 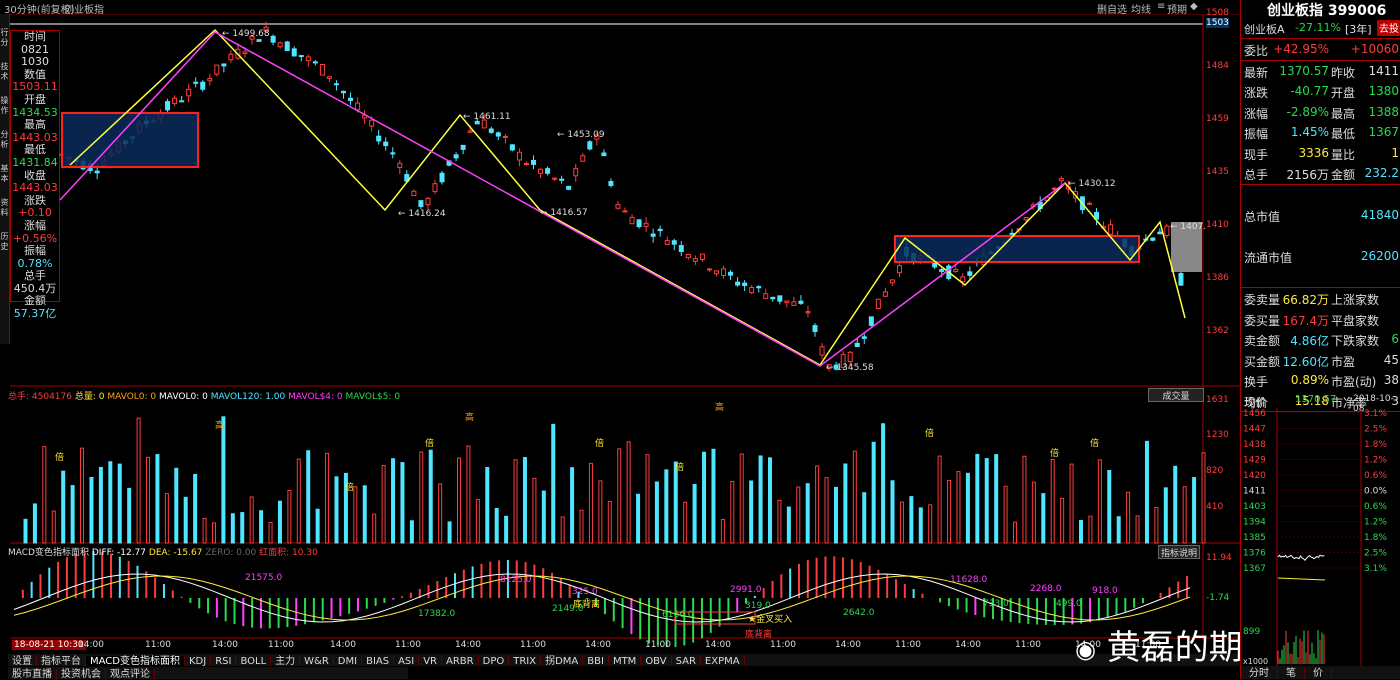 What do you see at coordinates (1383, 70) in the screenshot?
I see `quote-value: 1411` at bounding box center [1383, 70].